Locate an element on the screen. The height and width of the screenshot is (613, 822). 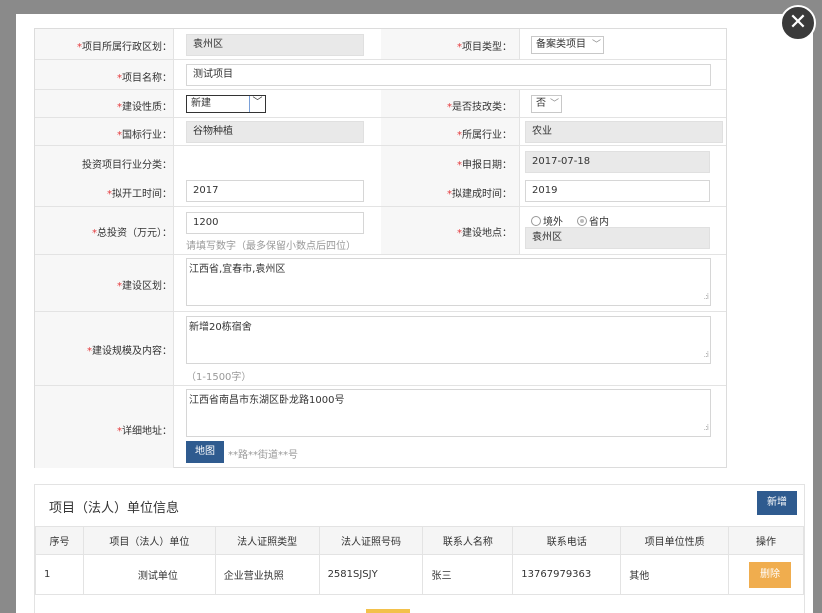
cell-nature: 其他 is located at coordinates (674, 574).